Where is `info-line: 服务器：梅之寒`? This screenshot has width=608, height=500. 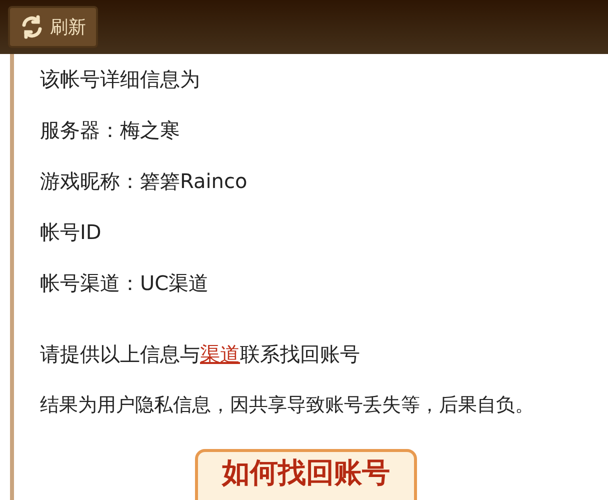
info-line: 服务器：梅之寒 is located at coordinates (110, 130).